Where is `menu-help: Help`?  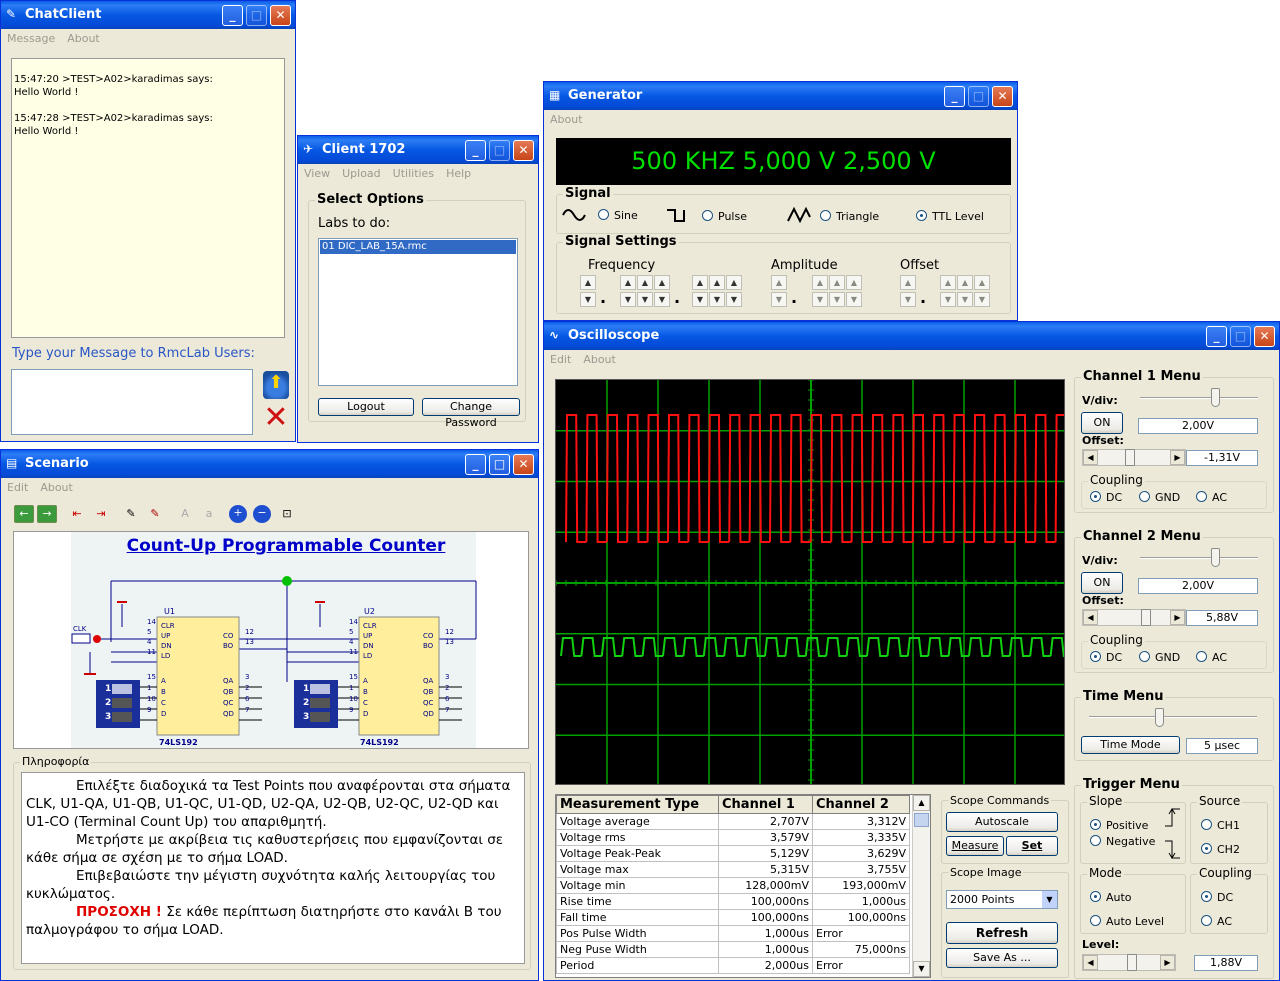 menu-help: Help is located at coordinates (458, 173).